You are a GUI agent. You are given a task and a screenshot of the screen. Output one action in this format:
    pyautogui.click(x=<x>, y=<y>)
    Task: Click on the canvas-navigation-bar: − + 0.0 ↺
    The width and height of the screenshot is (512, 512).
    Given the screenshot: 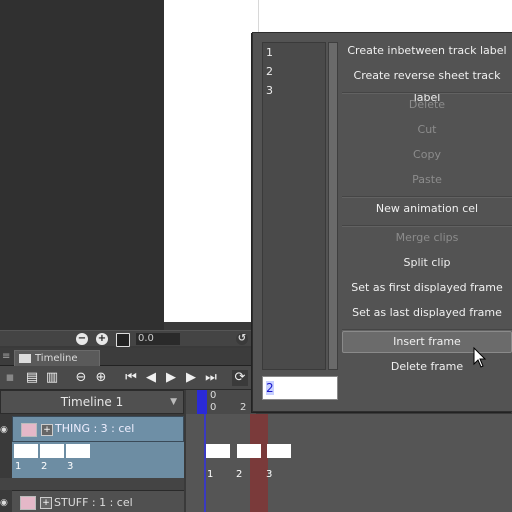 What is the action you would take?
    pyautogui.click(x=126, y=338)
    